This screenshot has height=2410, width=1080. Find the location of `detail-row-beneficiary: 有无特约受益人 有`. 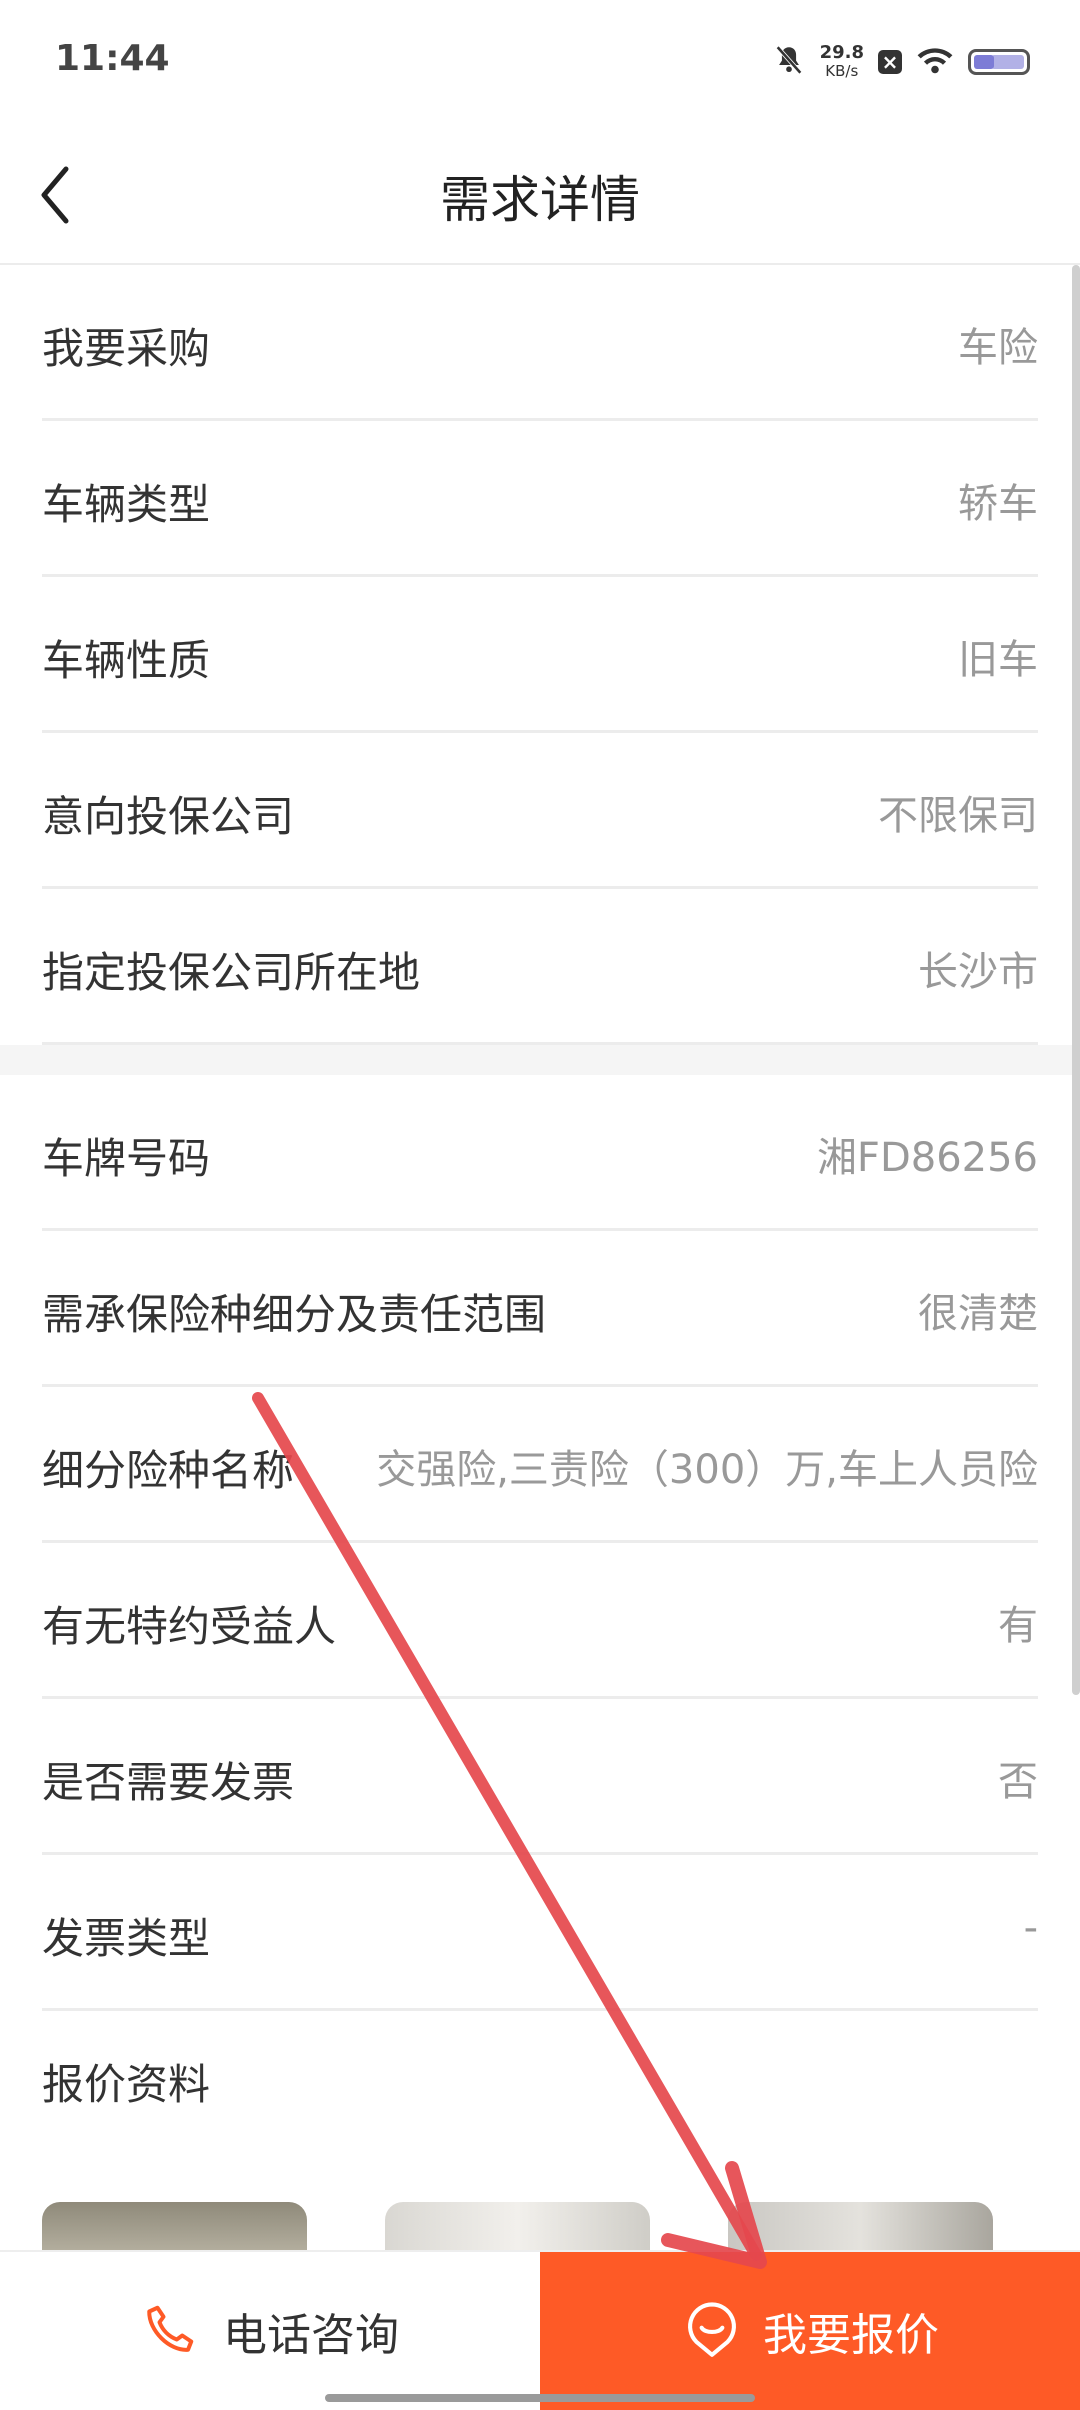

detail-row-beneficiary: 有无特约受益人 有 is located at coordinates (540, 1621).